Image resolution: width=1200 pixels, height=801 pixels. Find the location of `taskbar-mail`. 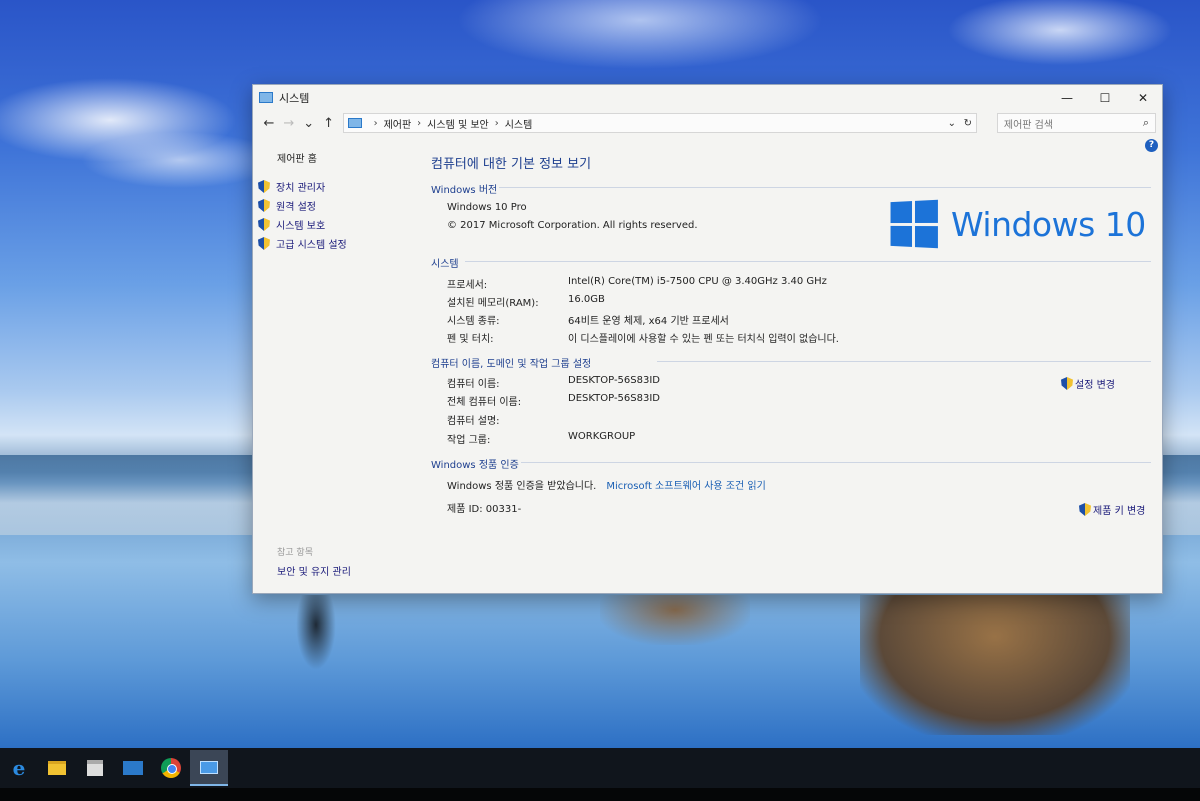

taskbar-mail is located at coordinates (133, 768).